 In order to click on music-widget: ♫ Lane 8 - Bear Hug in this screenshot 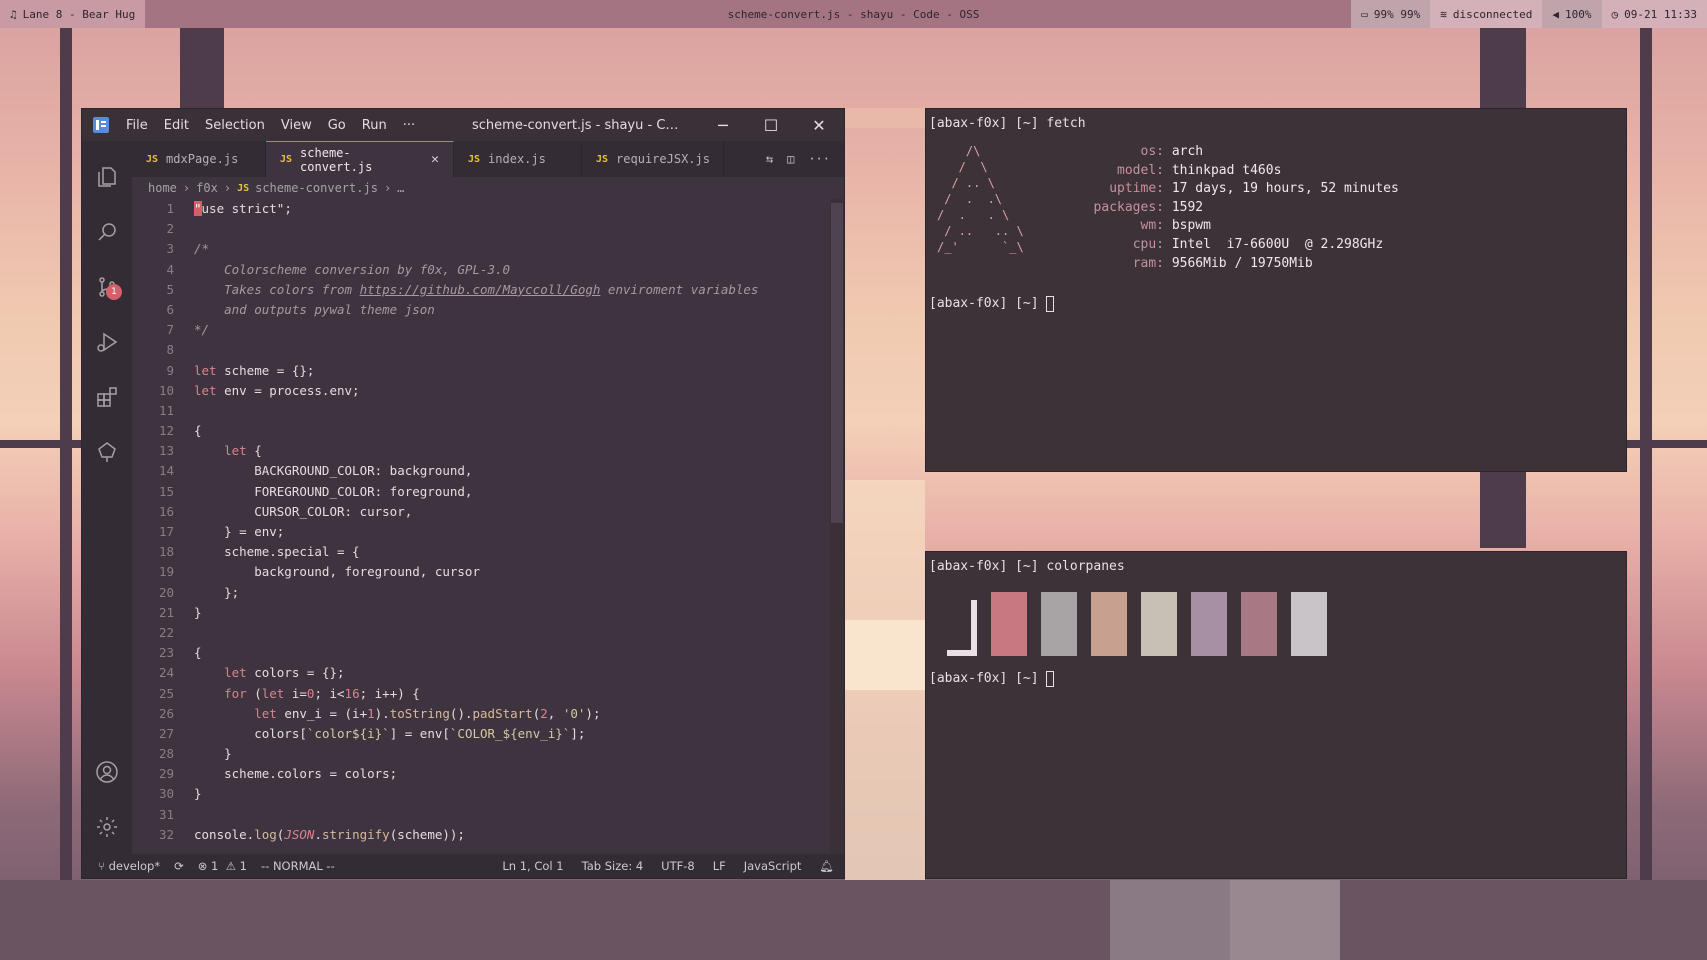, I will do `click(73, 14)`.